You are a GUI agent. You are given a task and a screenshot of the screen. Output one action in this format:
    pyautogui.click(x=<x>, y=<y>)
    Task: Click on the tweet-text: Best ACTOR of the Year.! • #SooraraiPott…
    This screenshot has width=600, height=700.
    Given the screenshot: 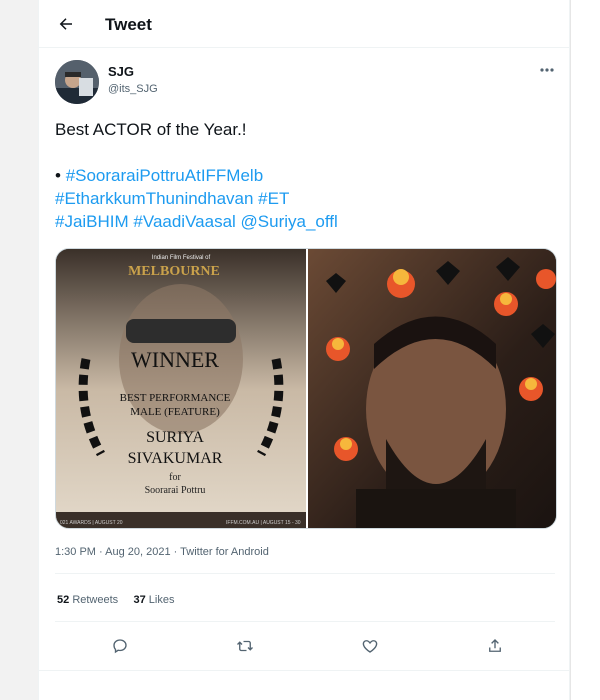 What is the action you would take?
    pyautogui.click(x=305, y=175)
    